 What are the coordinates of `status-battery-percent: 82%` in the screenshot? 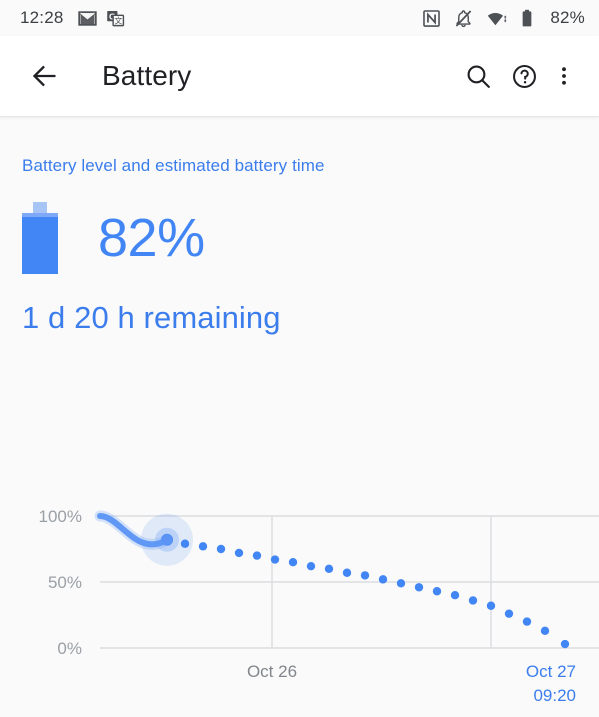 It's located at (567, 17).